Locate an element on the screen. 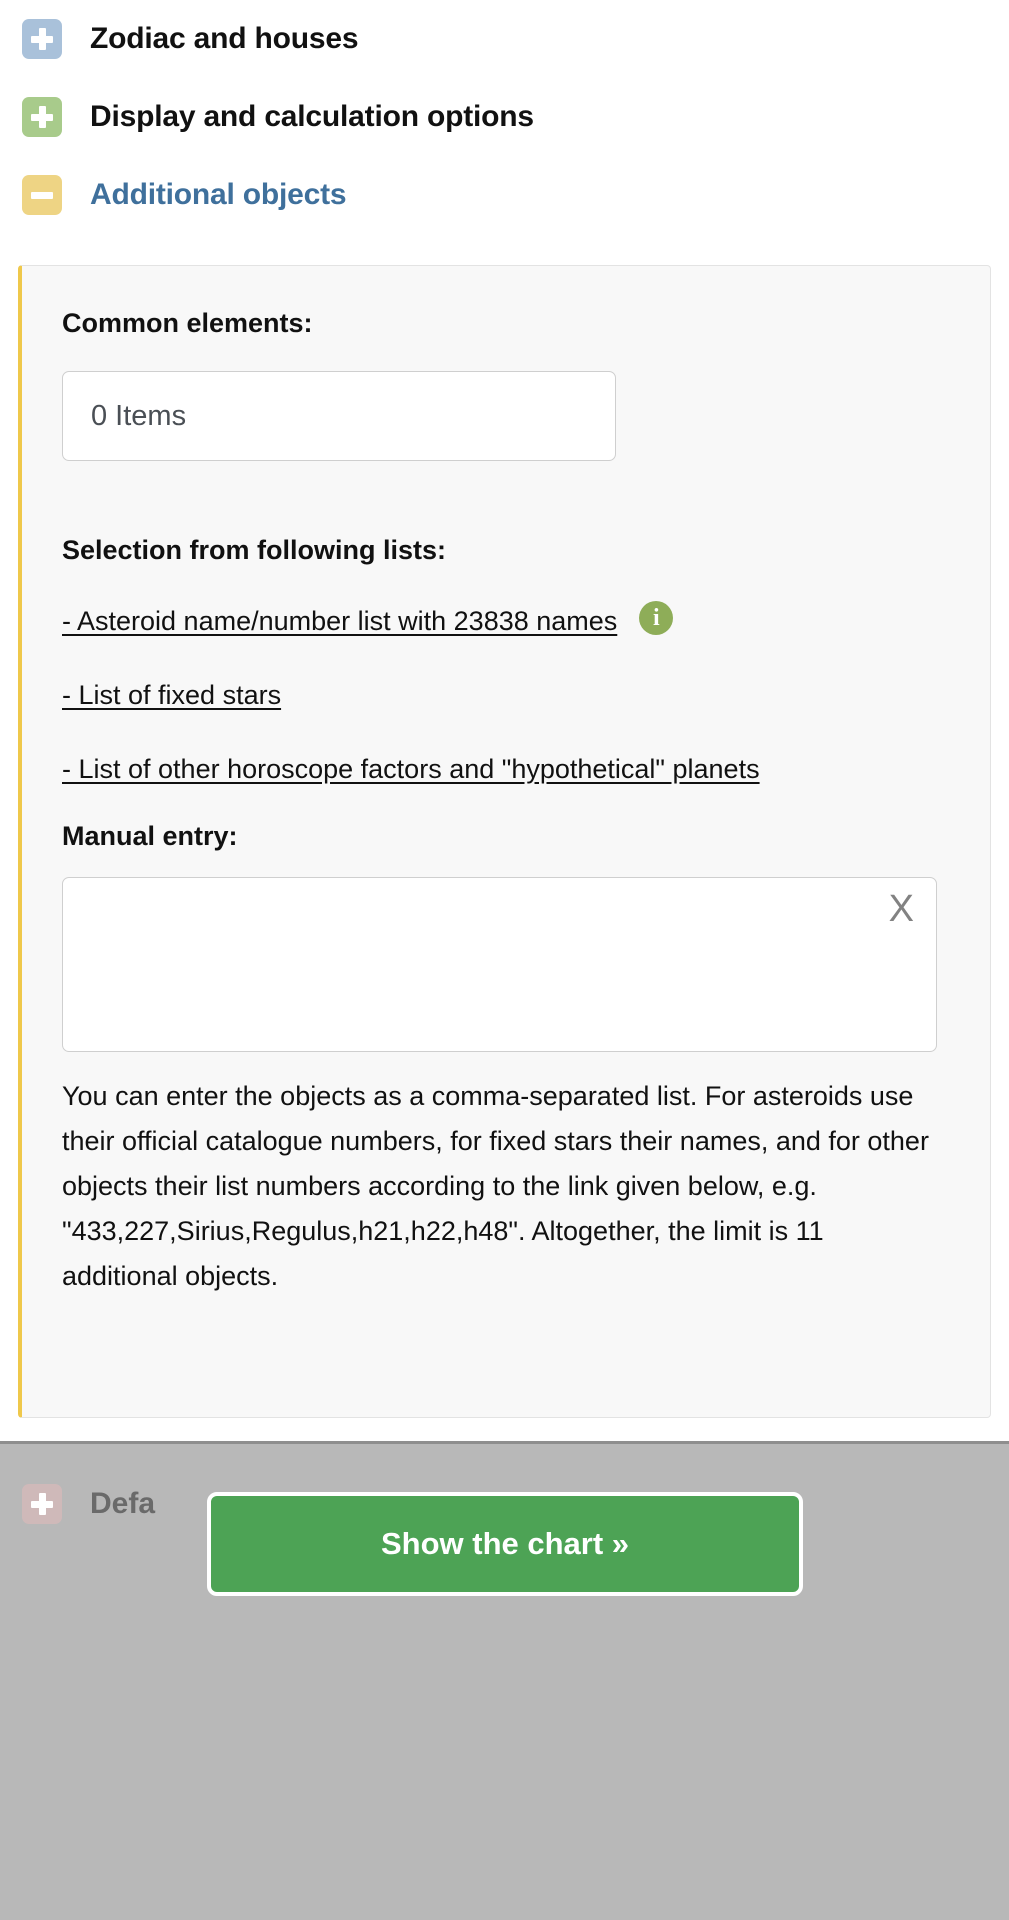 The width and height of the screenshot is (1009, 1920). link-list-of-fixed-stars: - List of fixed stars is located at coordinates (502, 695).